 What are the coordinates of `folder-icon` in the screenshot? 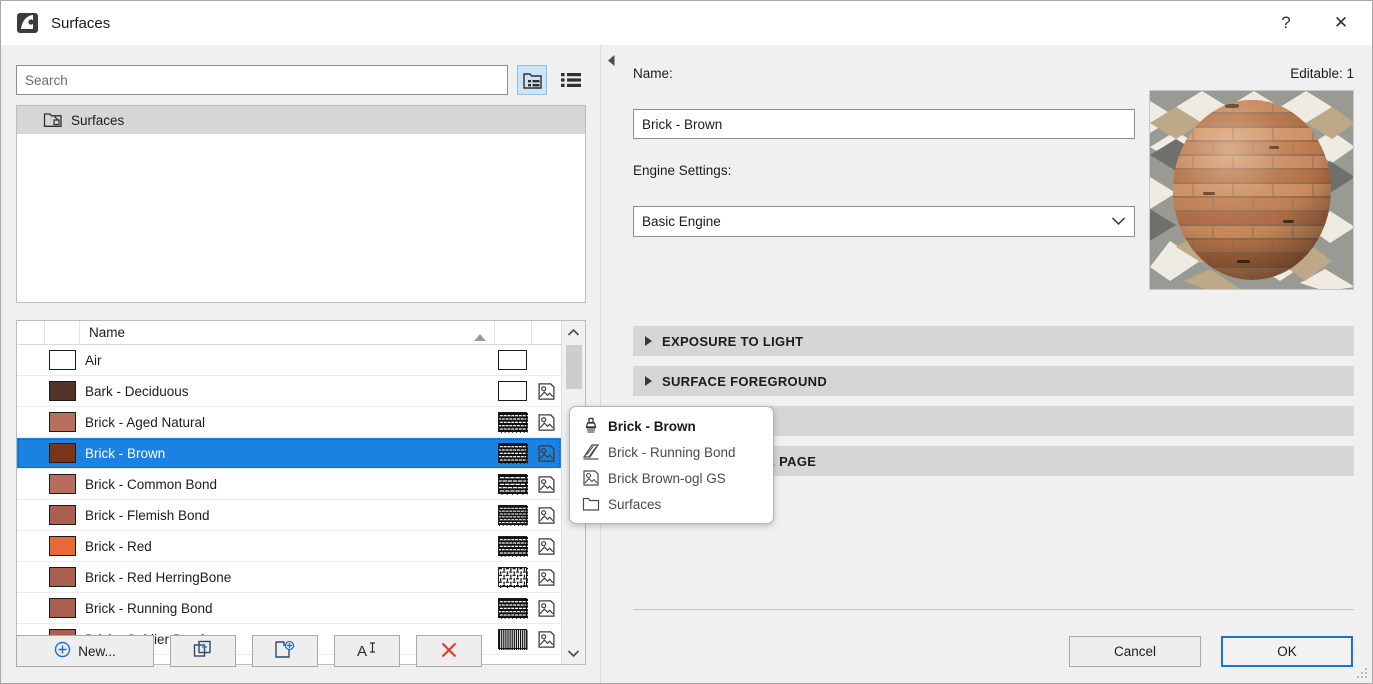 It's located at (590, 504).